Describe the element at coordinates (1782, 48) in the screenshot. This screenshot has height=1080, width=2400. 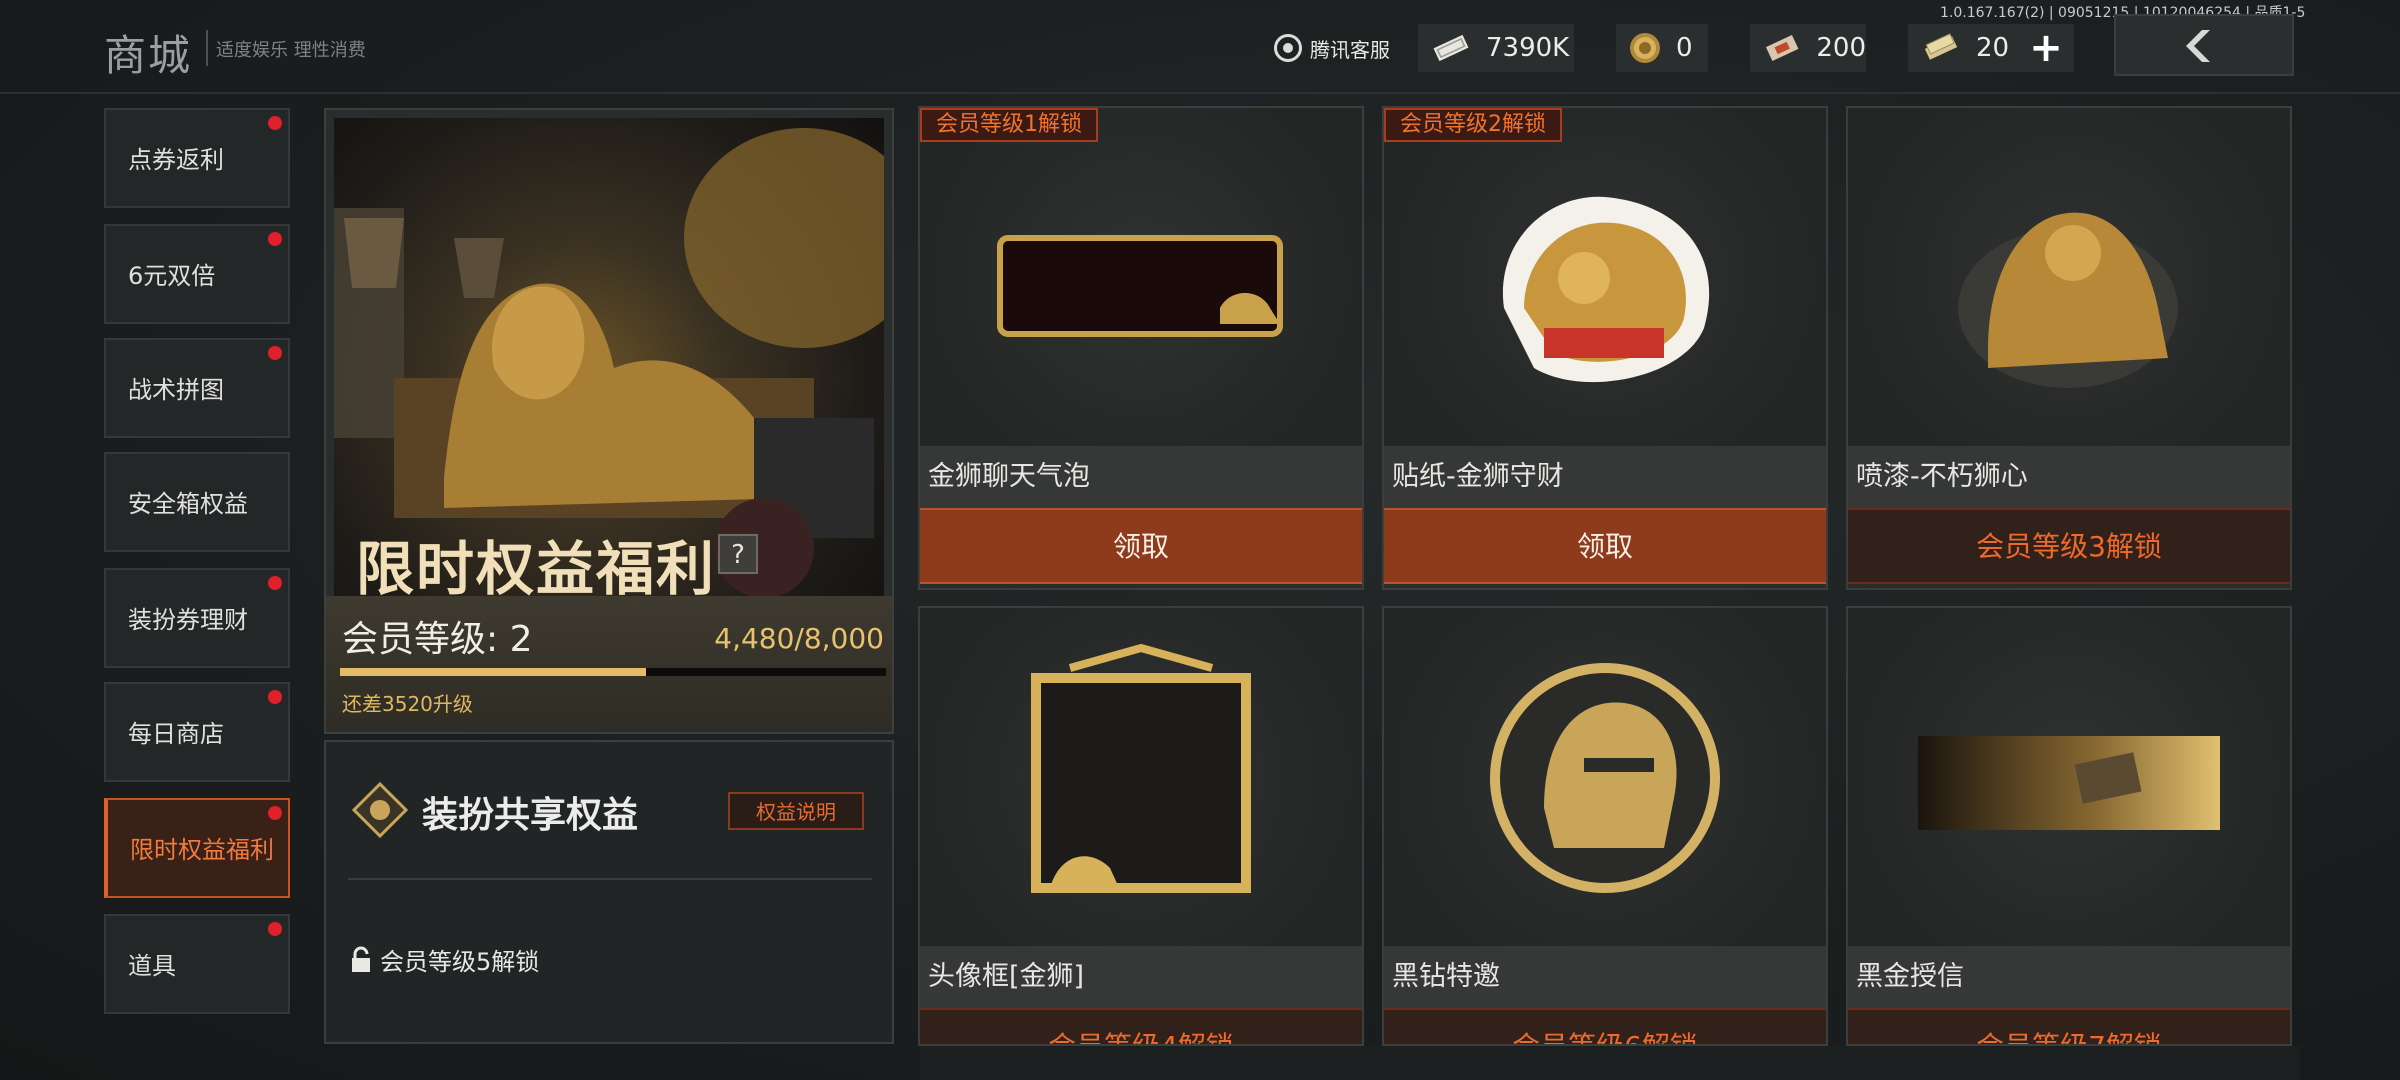
I see `voucher-icon` at that location.